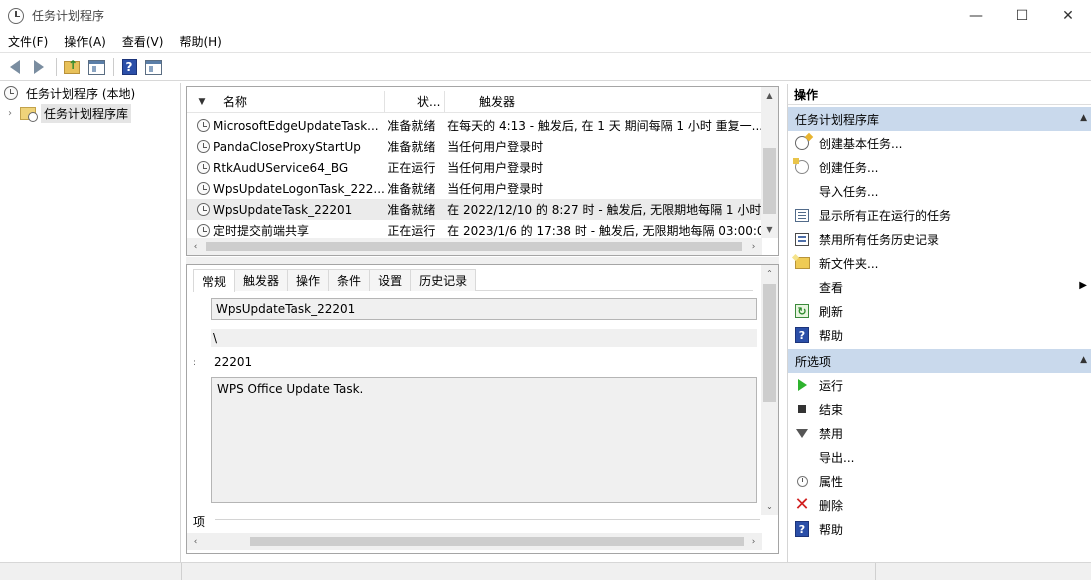  What do you see at coordinates (976, 15) in the screenshot?
I see `minimize-button: —` at bounding box center [976, 15].